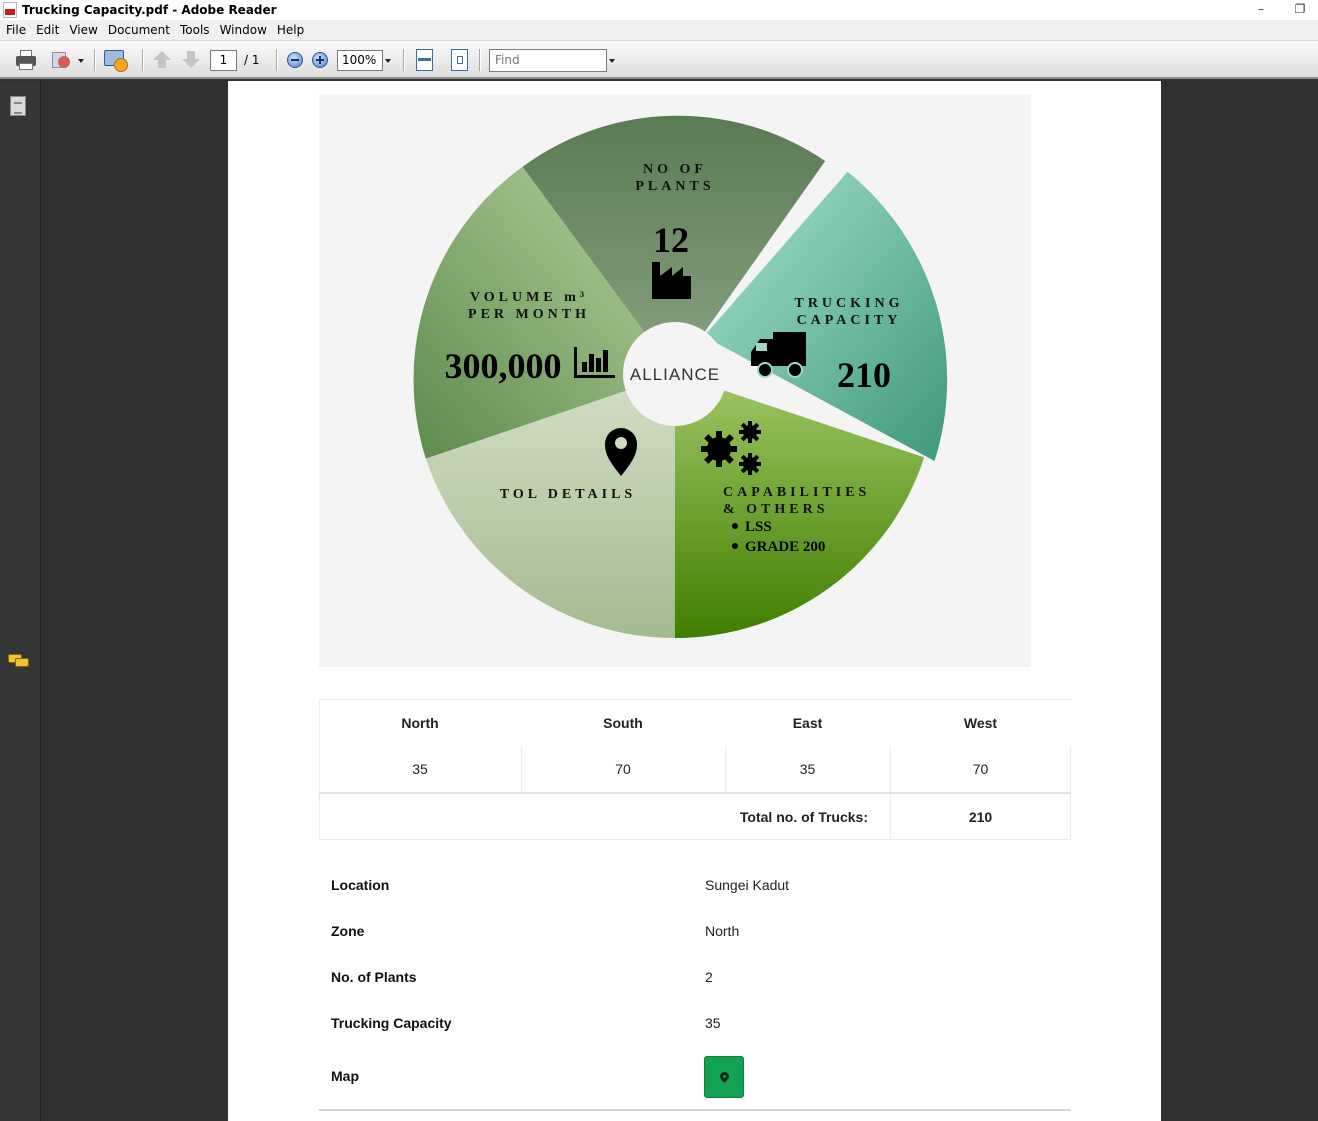  I want to click on value-west: 70, so click(980, 769).